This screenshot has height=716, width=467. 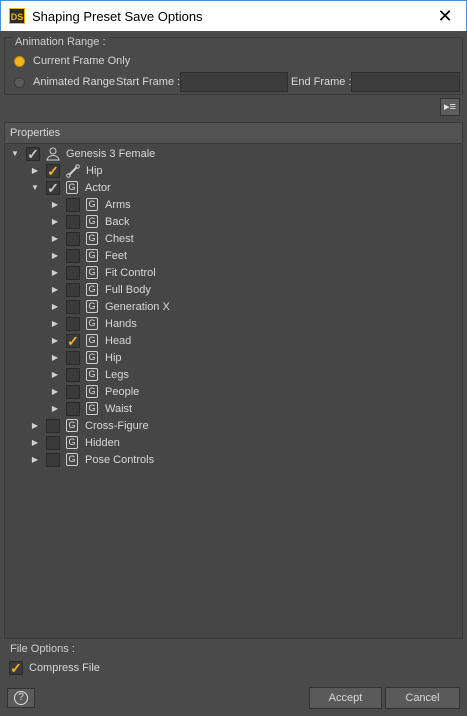 I want to click on compress-file-row: ✓ Compress File, so click(x=54, y=668).